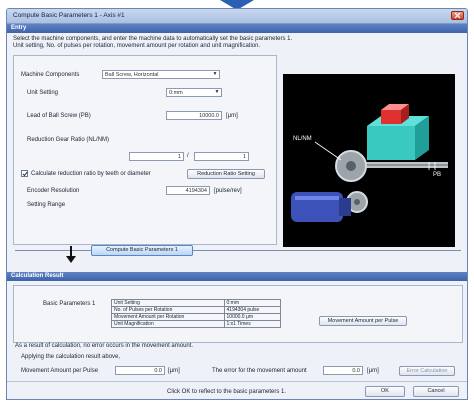 Image resolution: width=474 pixels, height=403 pixels. I want to click on checkmark-icon, so click(25, 174).